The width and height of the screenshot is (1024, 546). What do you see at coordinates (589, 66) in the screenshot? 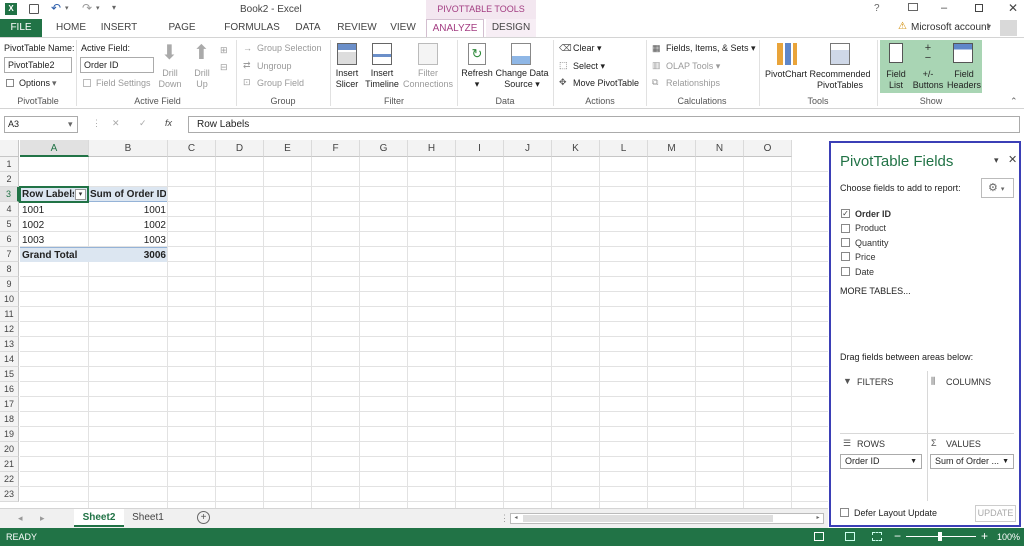
I see `select-button: Select ▾` at bounding box center [589, 66].